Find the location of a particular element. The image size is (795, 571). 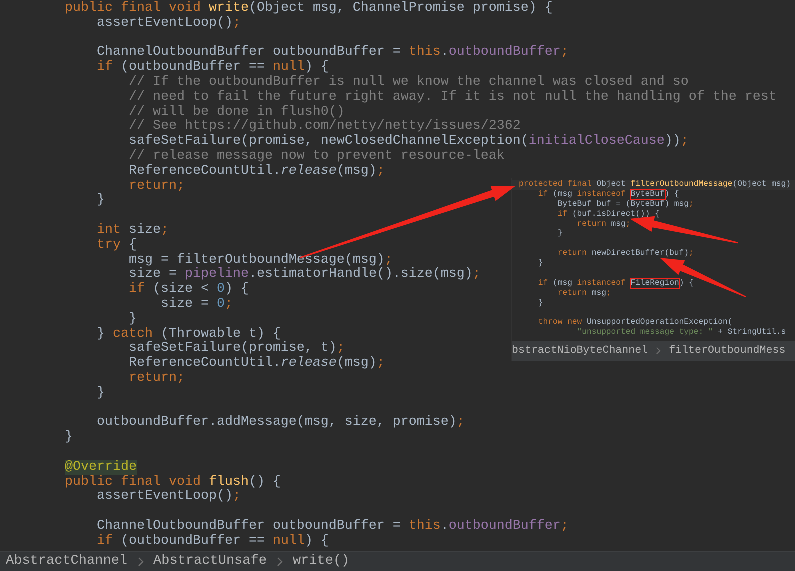

code-line: throw new UnsupportedOperationException( is located at coordinates (635, 323).